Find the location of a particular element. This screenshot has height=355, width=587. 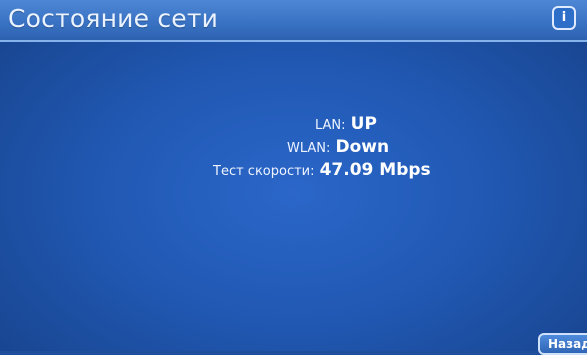

wlan-label: WLAN: is located at coordinates (309, 148).